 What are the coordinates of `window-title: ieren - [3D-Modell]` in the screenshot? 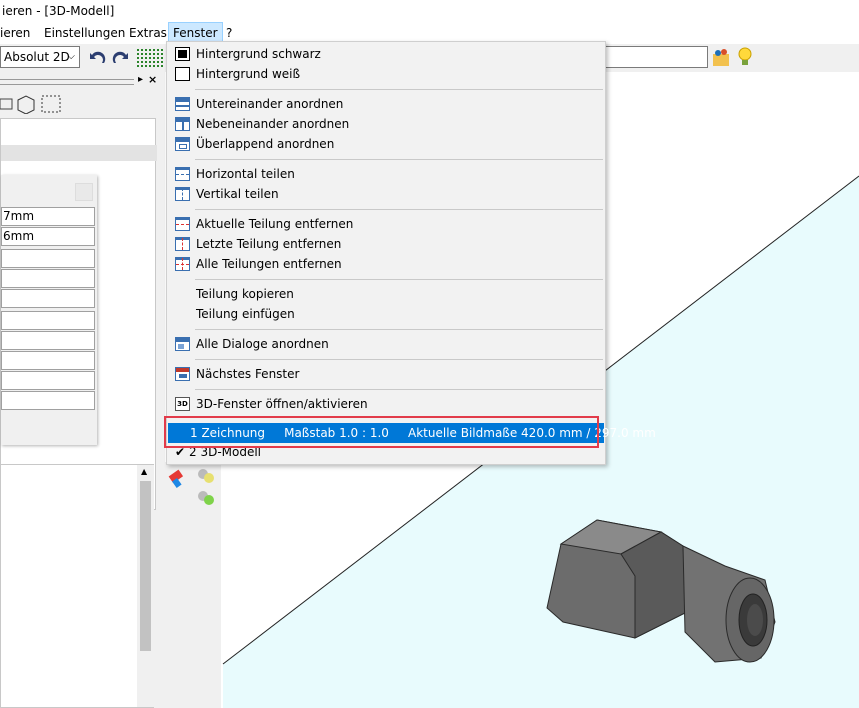 It's located at (58, 11).